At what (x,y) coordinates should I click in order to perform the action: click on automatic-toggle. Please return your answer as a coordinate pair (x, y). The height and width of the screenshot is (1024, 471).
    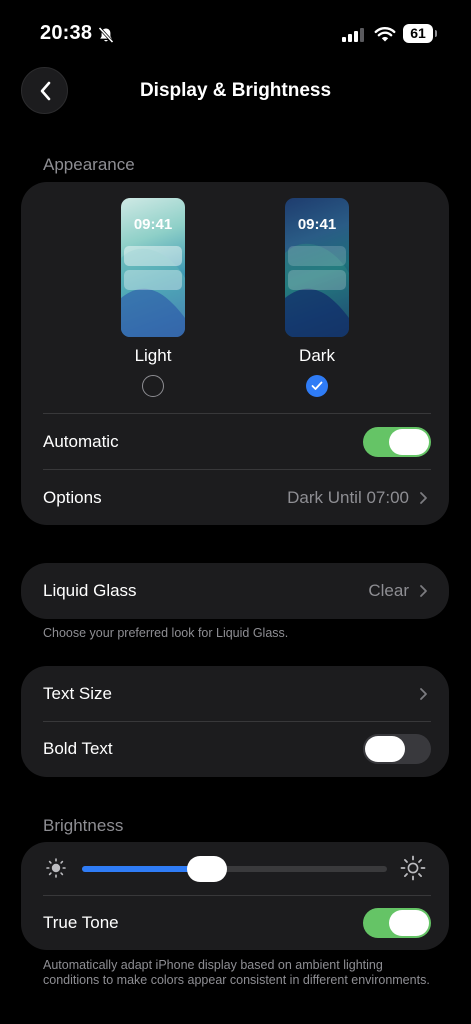
    Looking at the image, I should click on (397, 442).